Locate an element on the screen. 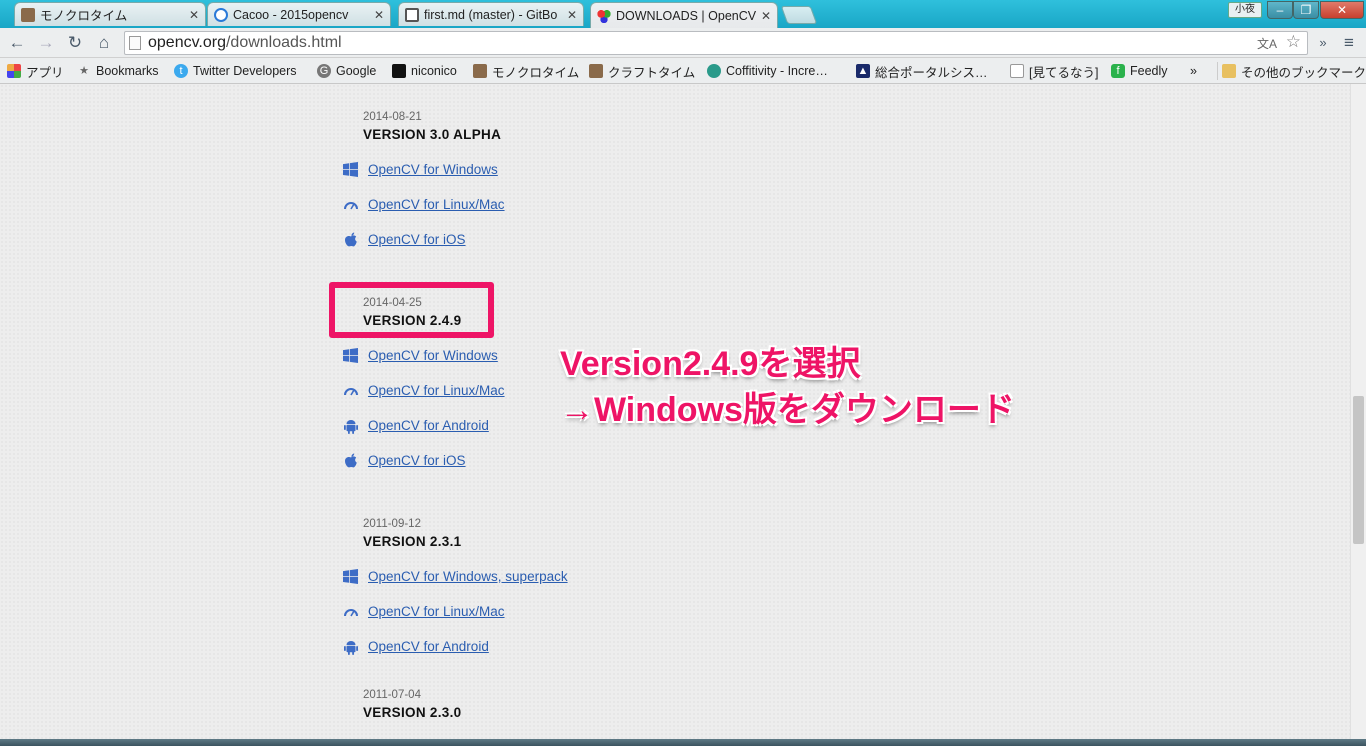 Image resolution: width=1366 pixels, height=746 pixels. translate-icon: 文A is located at coordinates (1267, 43).